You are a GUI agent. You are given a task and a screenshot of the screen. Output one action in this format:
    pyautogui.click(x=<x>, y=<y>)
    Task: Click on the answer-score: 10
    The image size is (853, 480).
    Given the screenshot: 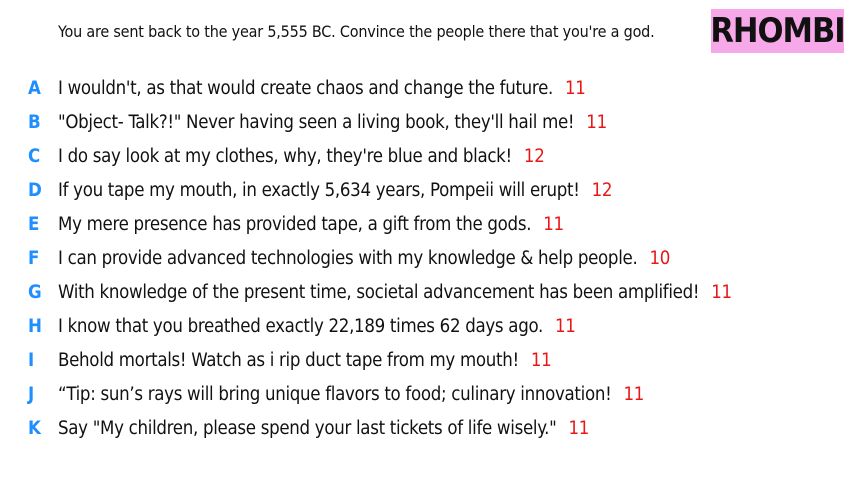 What is the action you would take?
    pyautogui.click(x=660, y=258)
    